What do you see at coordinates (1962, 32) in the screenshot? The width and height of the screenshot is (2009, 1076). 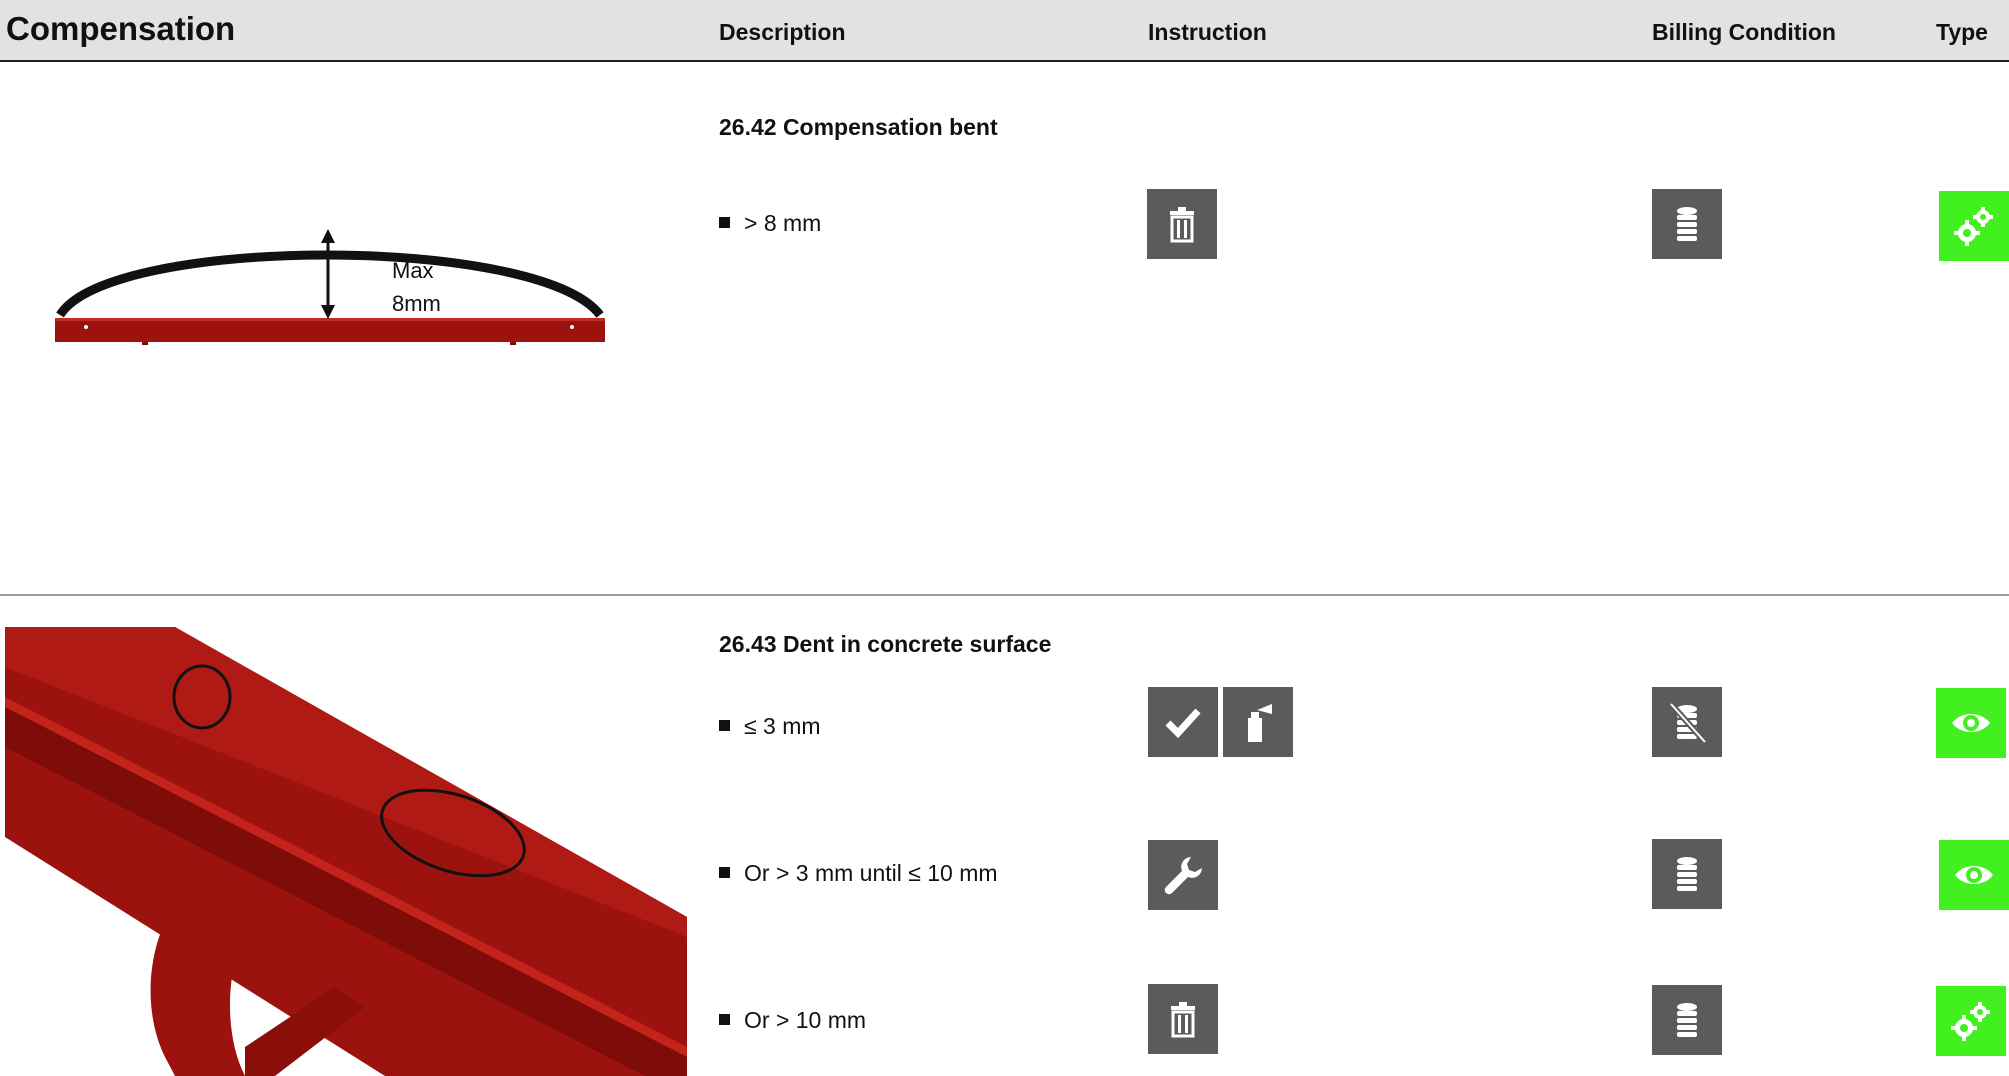 I see `column-type: Type` at bounding box center [1962, 32].